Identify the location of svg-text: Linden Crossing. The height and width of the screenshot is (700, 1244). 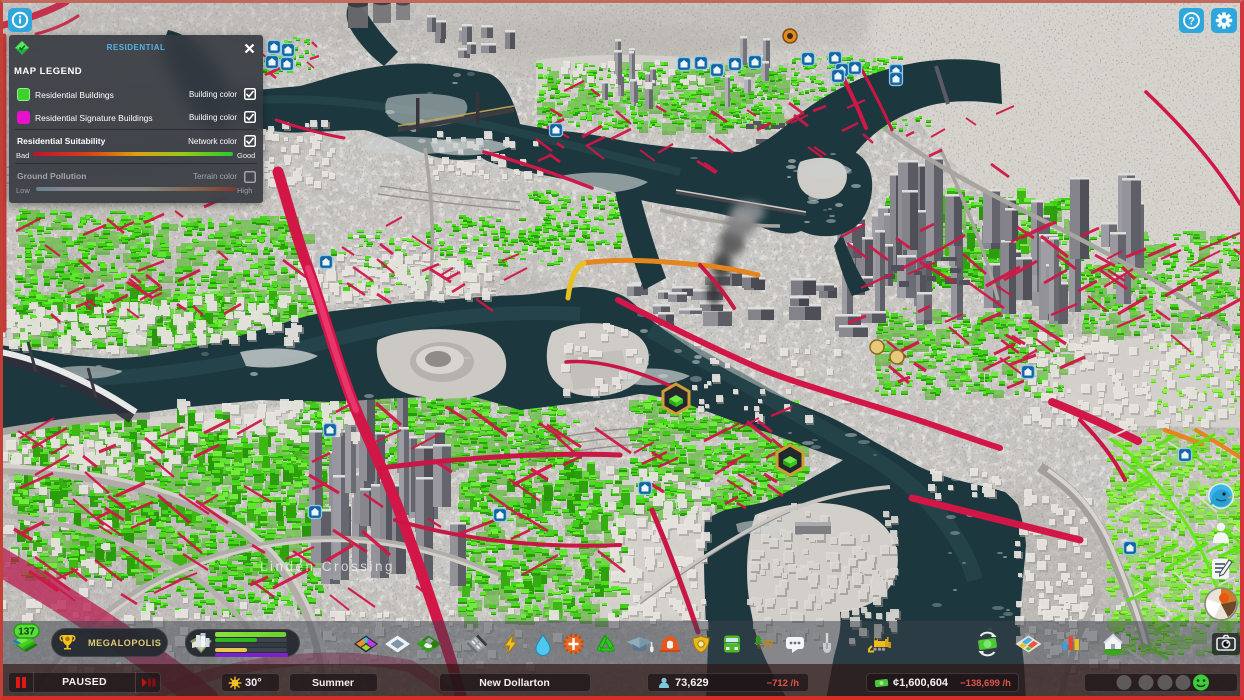
(327, 566).